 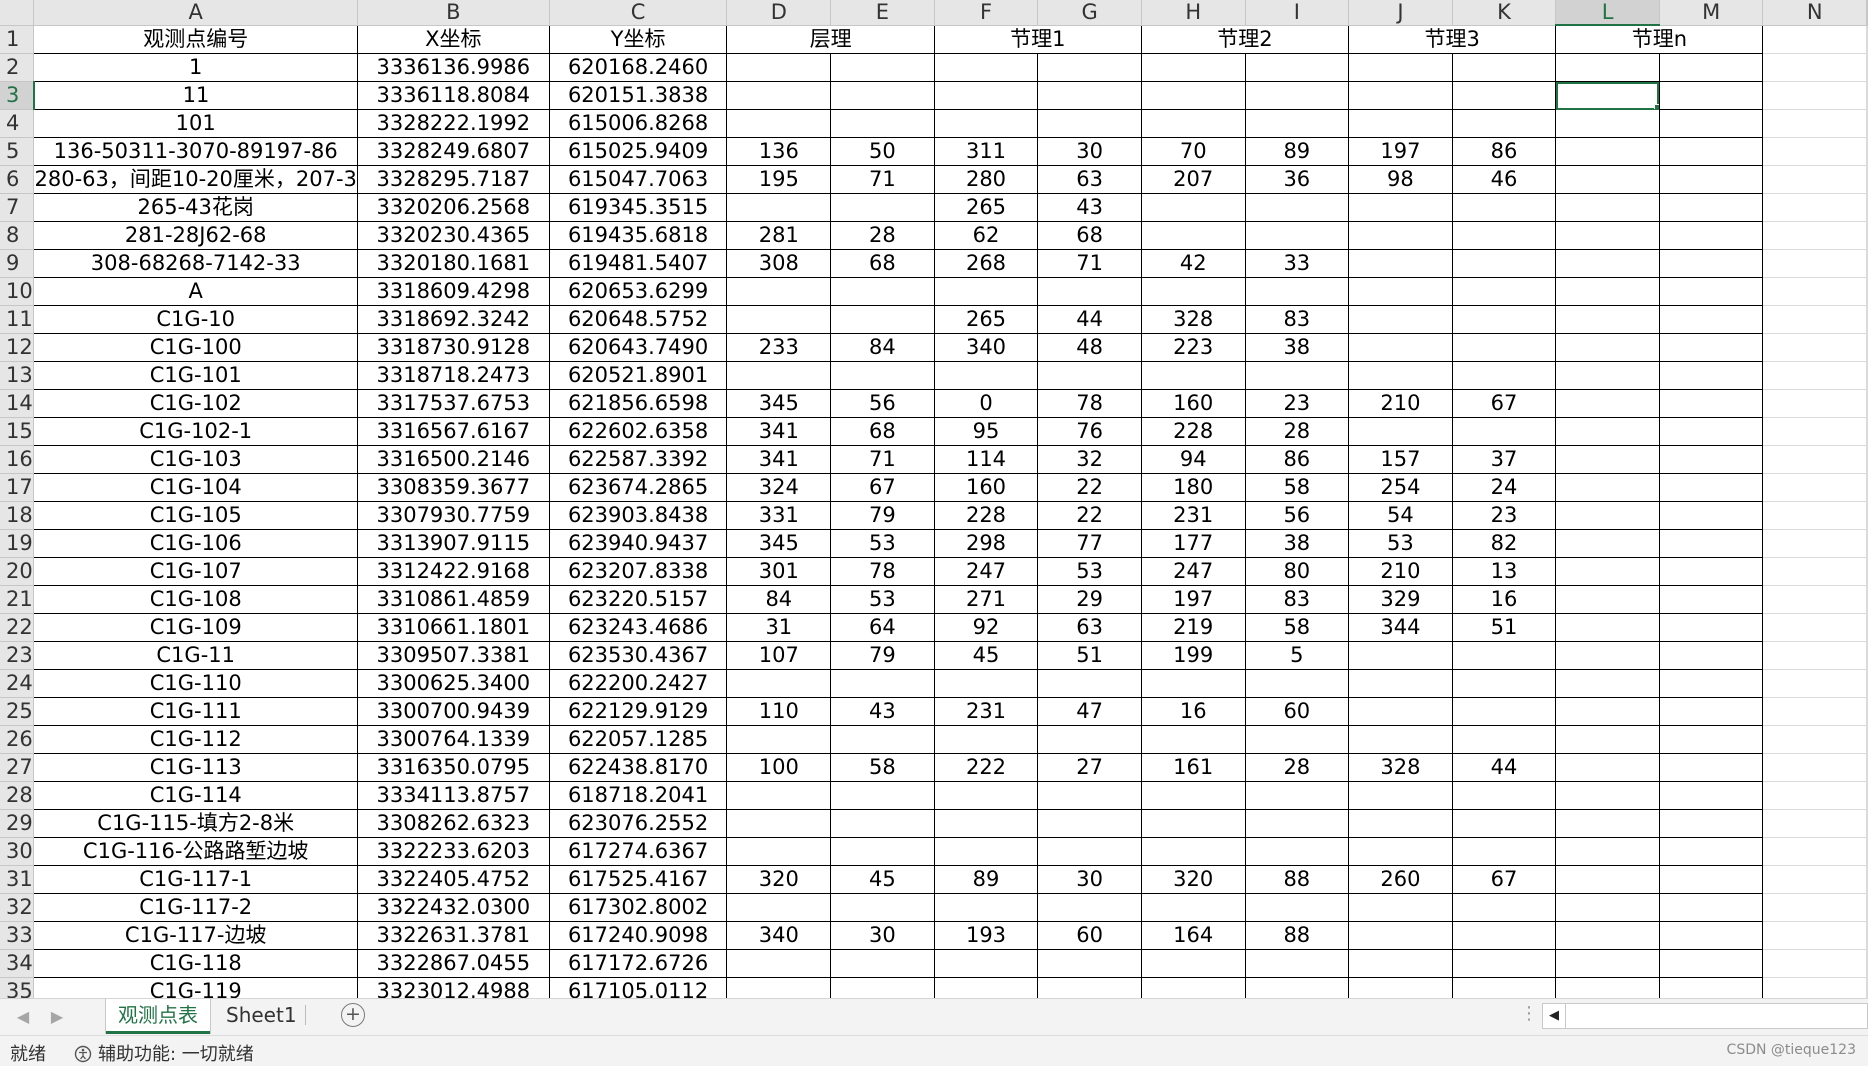 I want to click on cell-c: 617172.6726, so click(x=638, y=963).